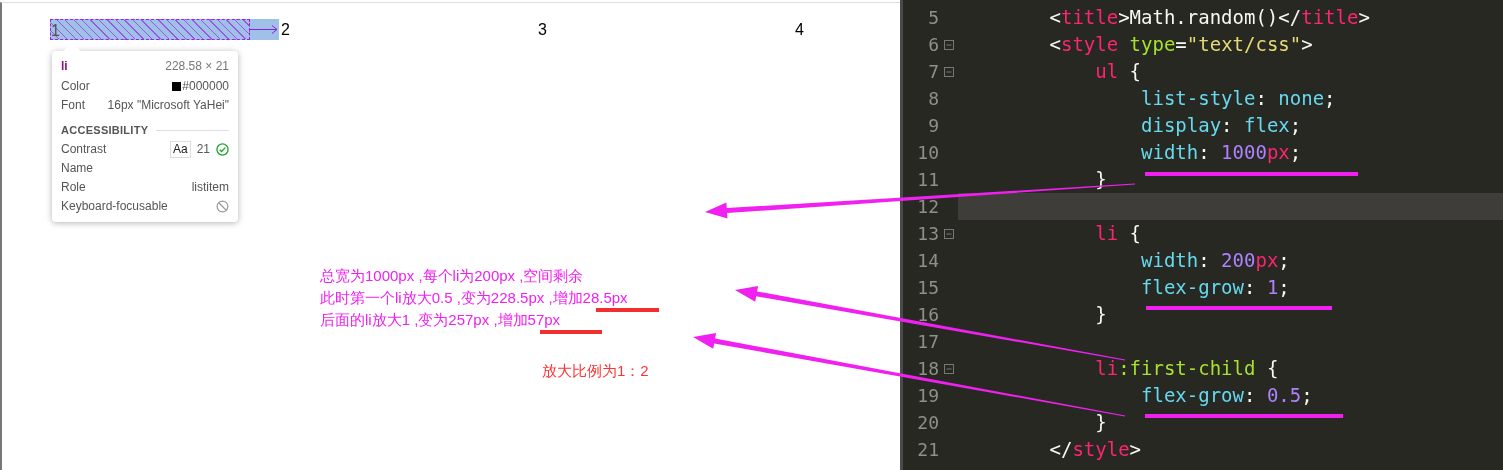 The height and width of the screenshot is (470, 1503). Describe the element at coordinates (1186, 368) in the screenshot. I see `code-line: li:first-child {` at that location.